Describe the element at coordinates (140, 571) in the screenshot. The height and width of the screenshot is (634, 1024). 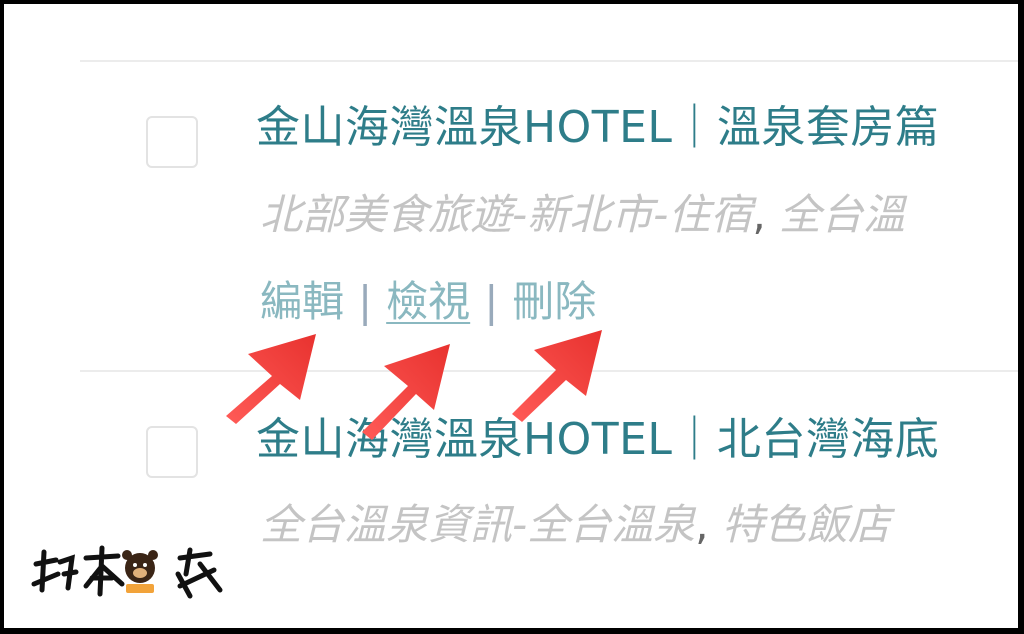
I see `bear-mascot-icon` at that location.